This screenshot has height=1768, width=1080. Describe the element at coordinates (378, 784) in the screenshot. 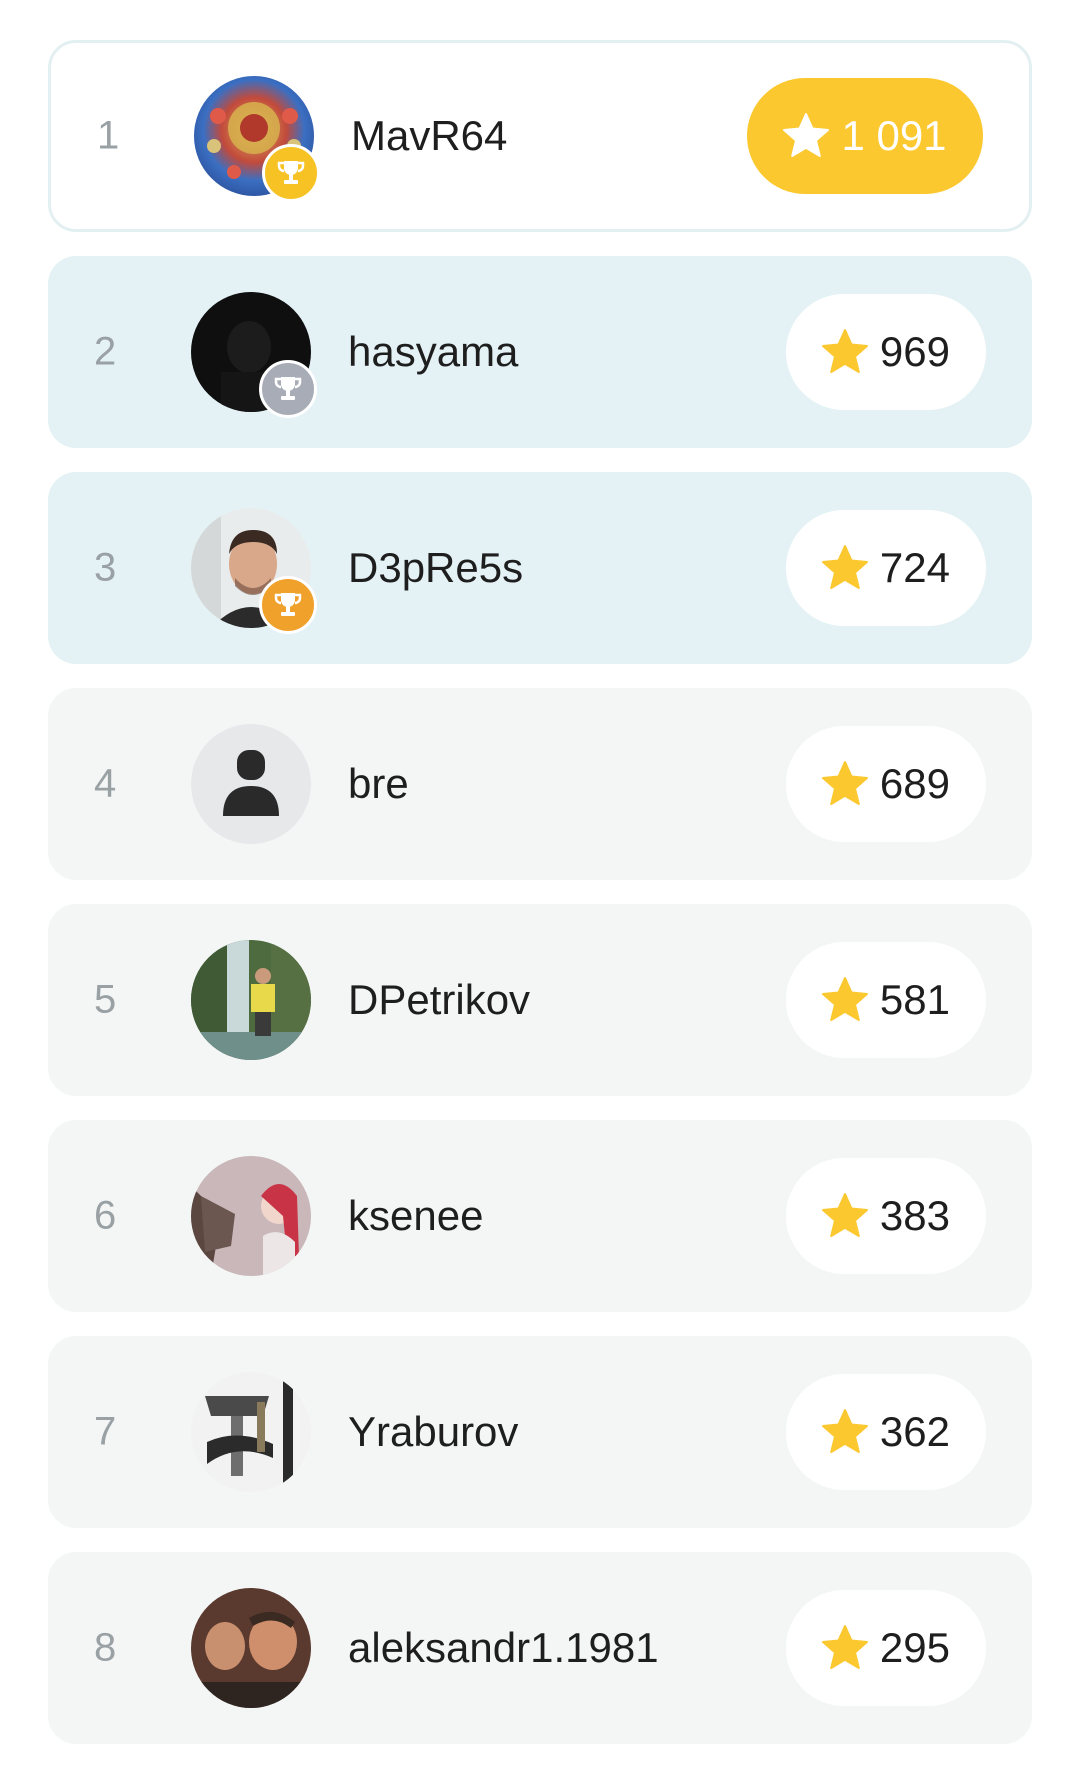

I see `username: bre` at that location.